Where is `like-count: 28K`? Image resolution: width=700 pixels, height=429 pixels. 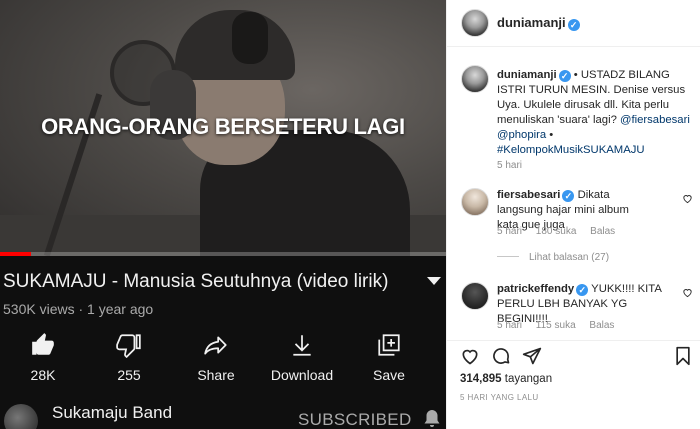 like-count: 28K is located at coordinates (43, 375).